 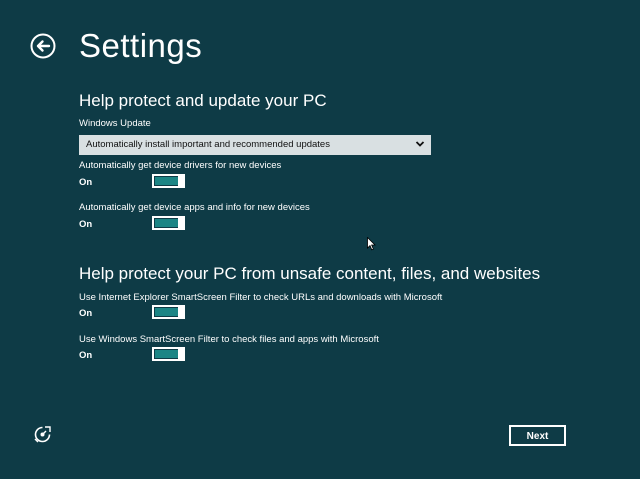 I want to click on page-title: Settings, so click(x=141, y=45).